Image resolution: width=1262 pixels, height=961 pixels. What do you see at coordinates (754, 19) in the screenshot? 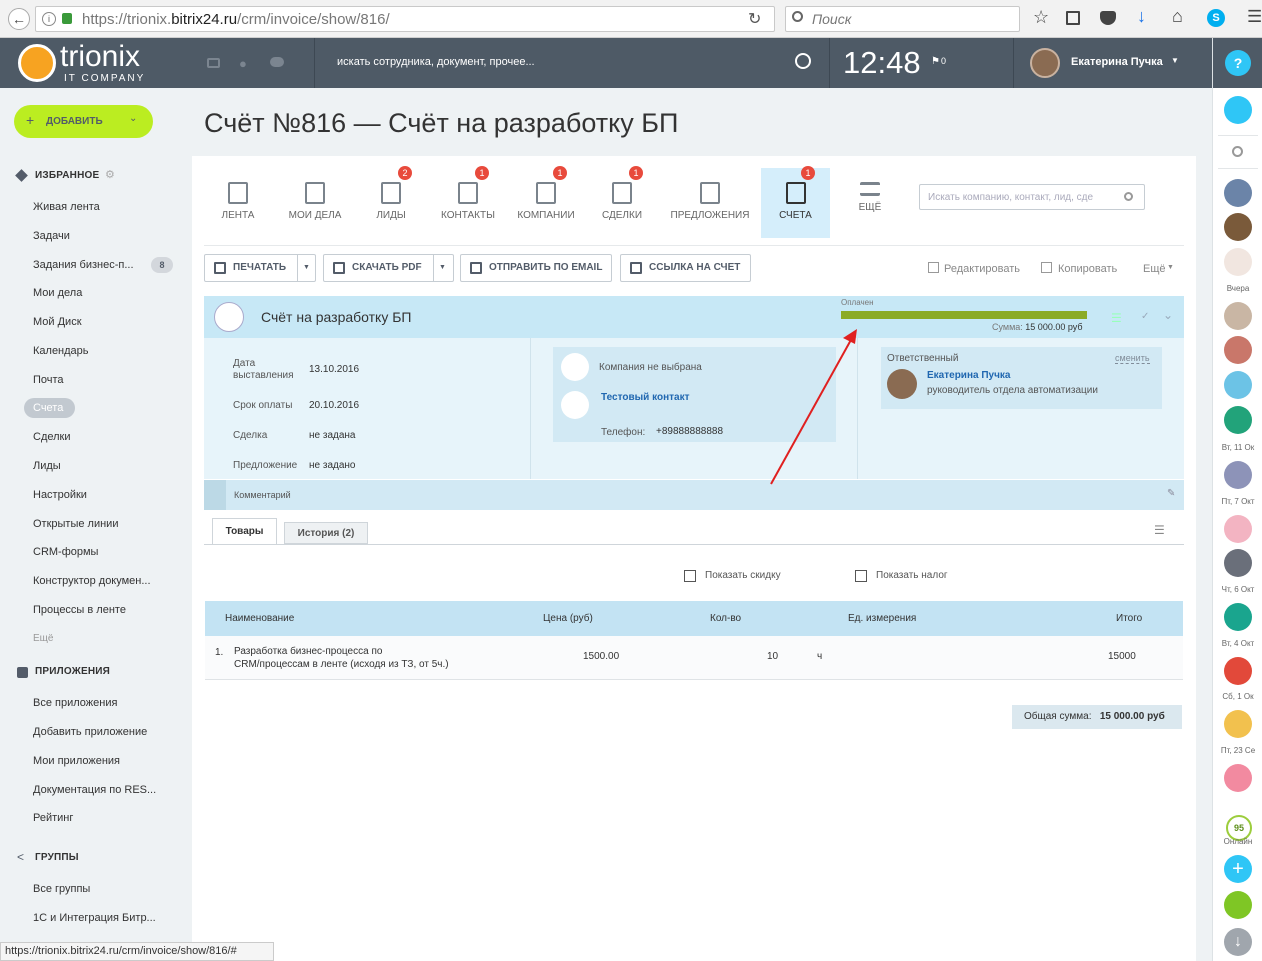
I see `reload-icon: ↻` at bounding box center [754, 19].